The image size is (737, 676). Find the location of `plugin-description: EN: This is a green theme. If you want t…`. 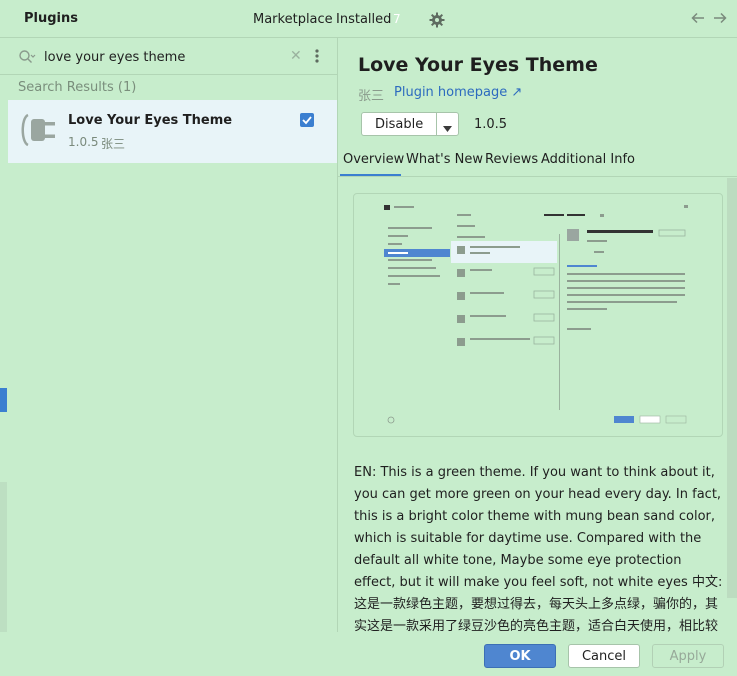

plugin-description: EN: This is a green theme. If you want t… is located at coordinates (538, 548).